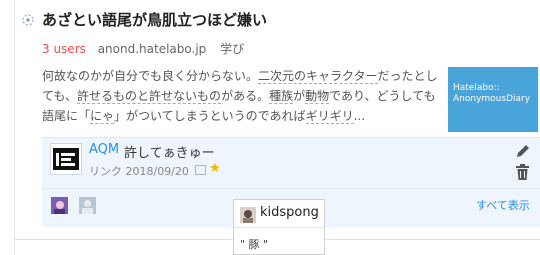 The width and height of the screenshot is (540, 255). Describe the element at coordinates (102, 116) in the screenshot. I see `keyword-link: にゃ` at that location.